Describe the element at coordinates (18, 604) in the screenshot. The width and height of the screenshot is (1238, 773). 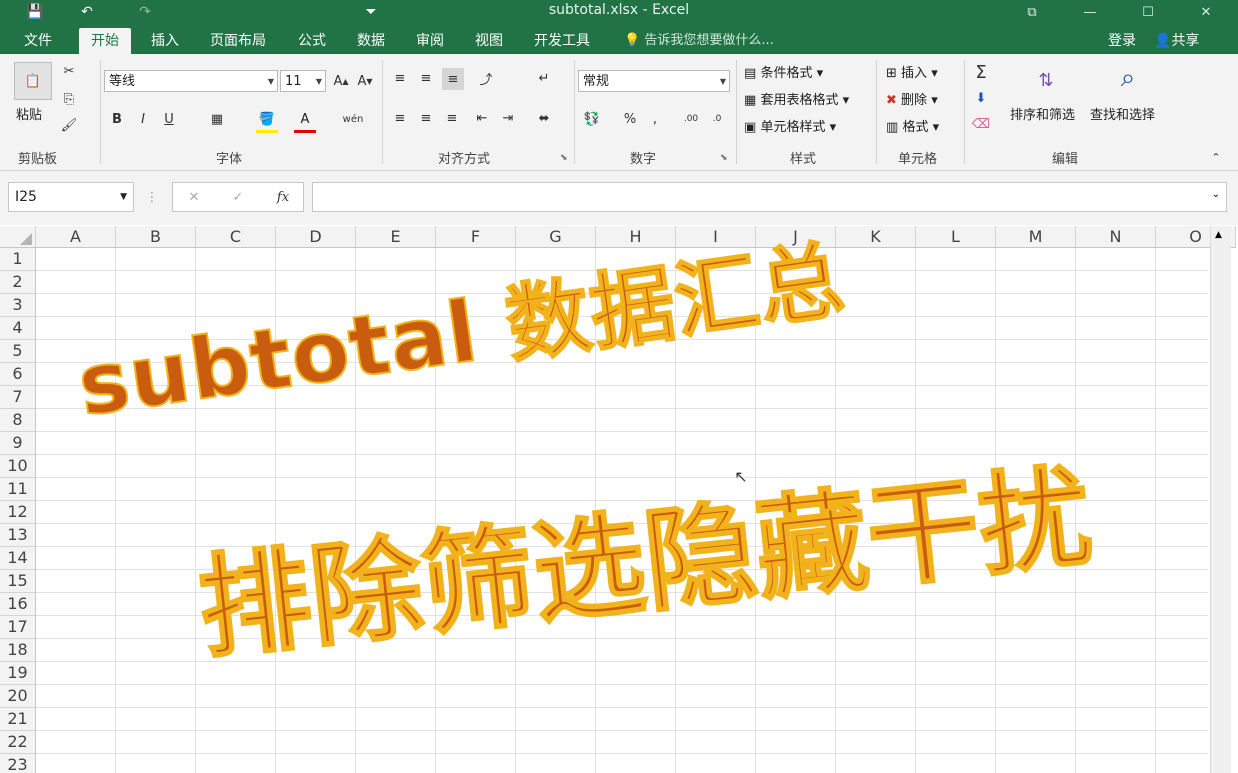
I see `row-header: 16` at that location.